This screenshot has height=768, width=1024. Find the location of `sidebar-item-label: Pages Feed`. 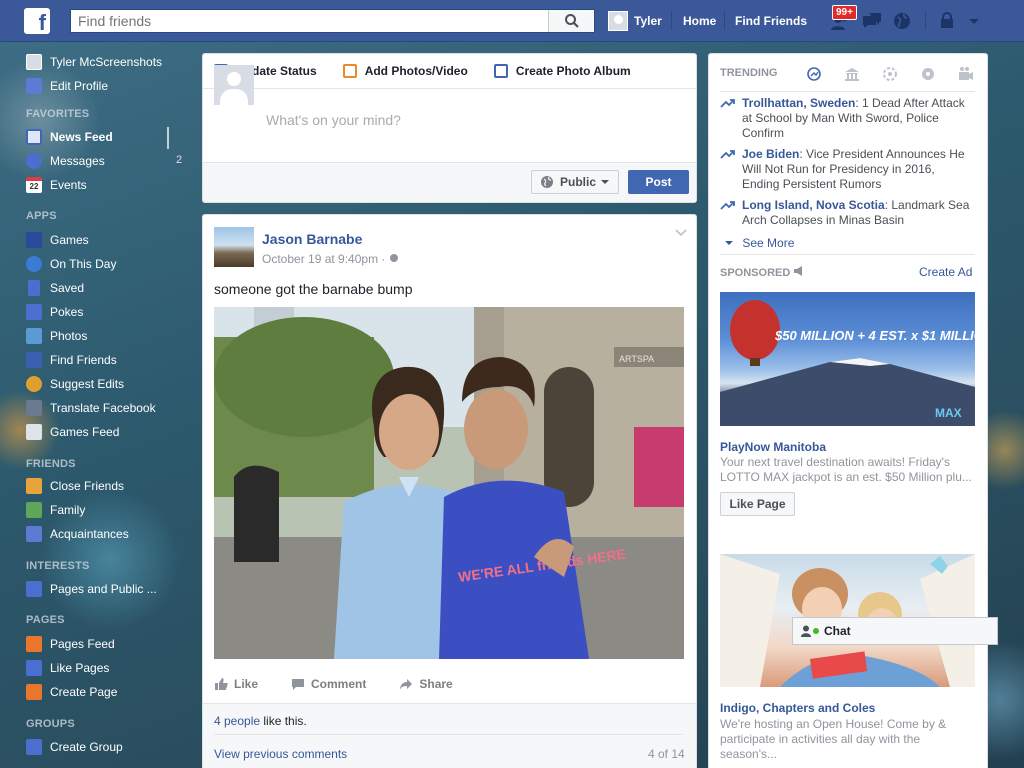

sidebar-item-label: Pages Feed is located at coordinates (82, 644).